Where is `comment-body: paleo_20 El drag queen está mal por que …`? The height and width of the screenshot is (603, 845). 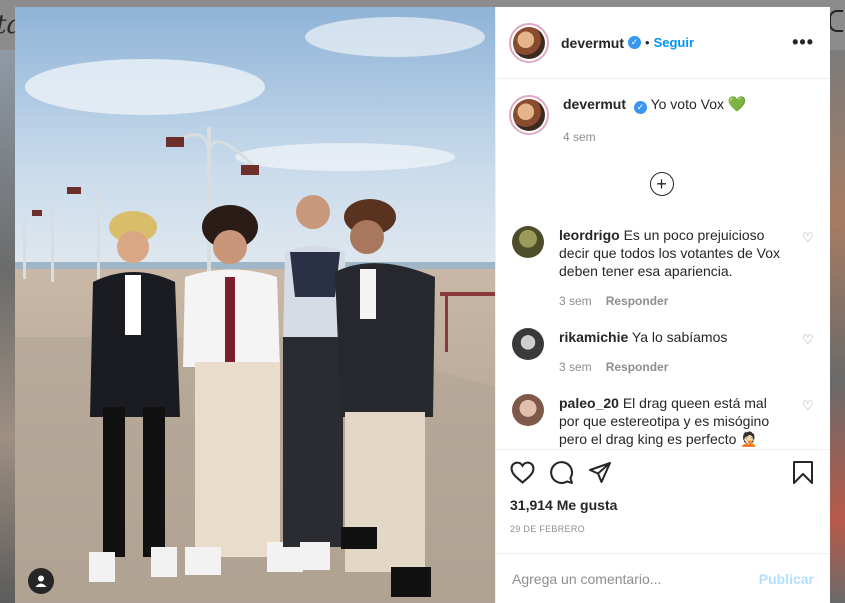
comment-body: paleo_20 El drag queen está mal por que … is located at coordinates (672, 421).